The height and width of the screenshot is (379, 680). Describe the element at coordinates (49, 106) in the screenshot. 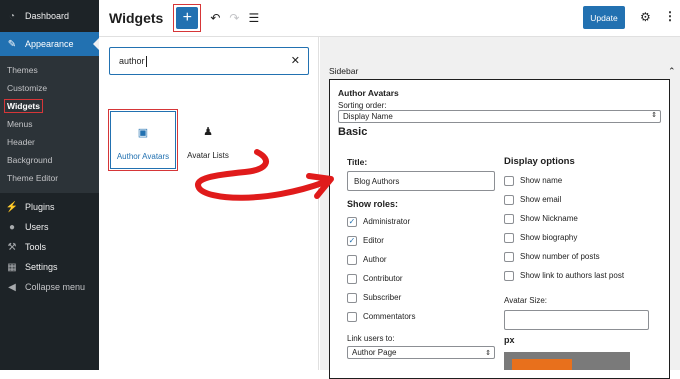

I see `submenu-item-widgets: Widgets` at that location.